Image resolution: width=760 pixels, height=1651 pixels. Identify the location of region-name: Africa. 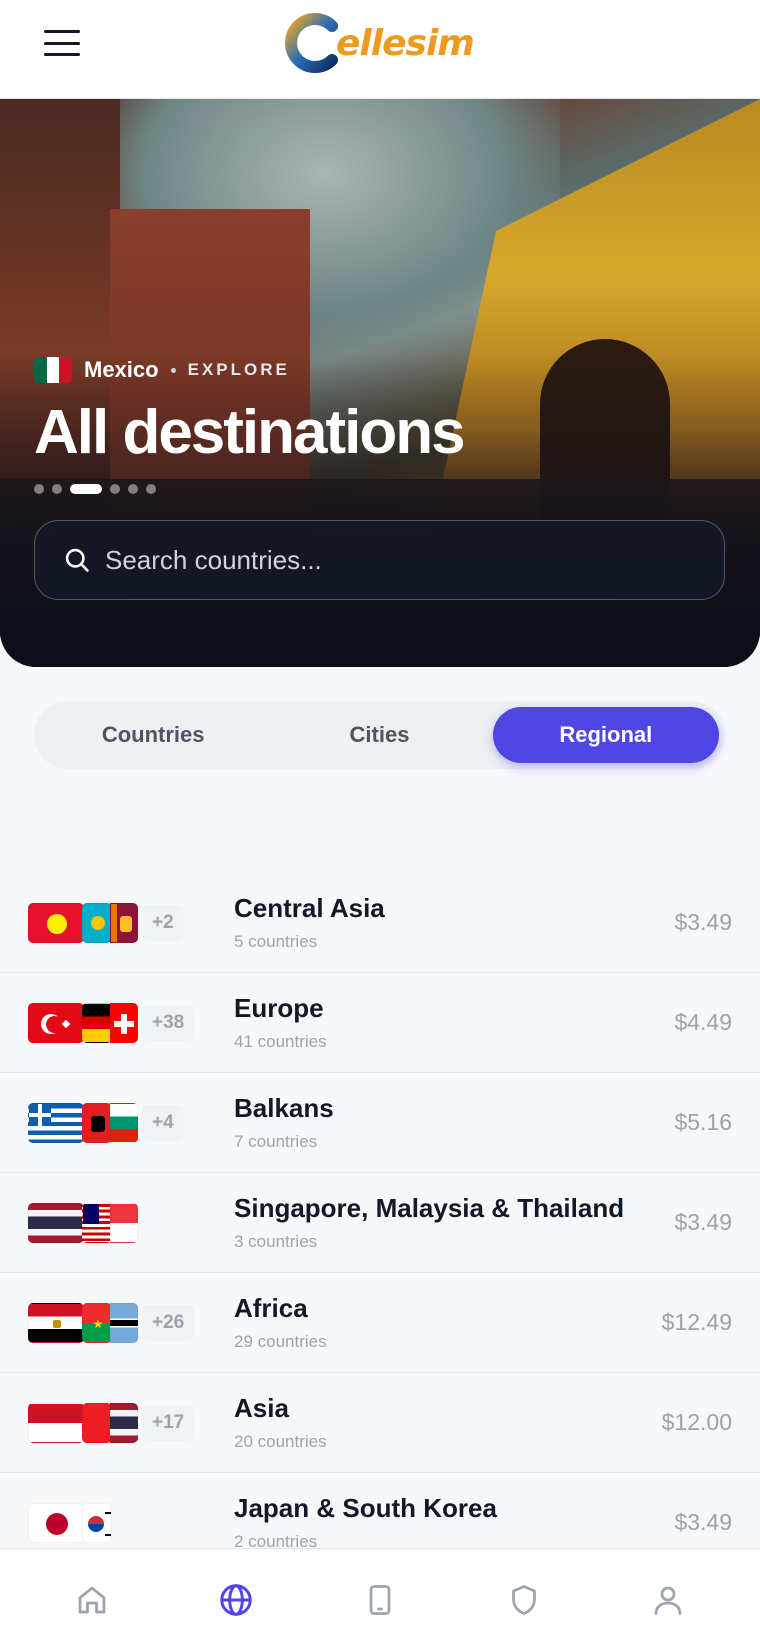
(271, 1308).